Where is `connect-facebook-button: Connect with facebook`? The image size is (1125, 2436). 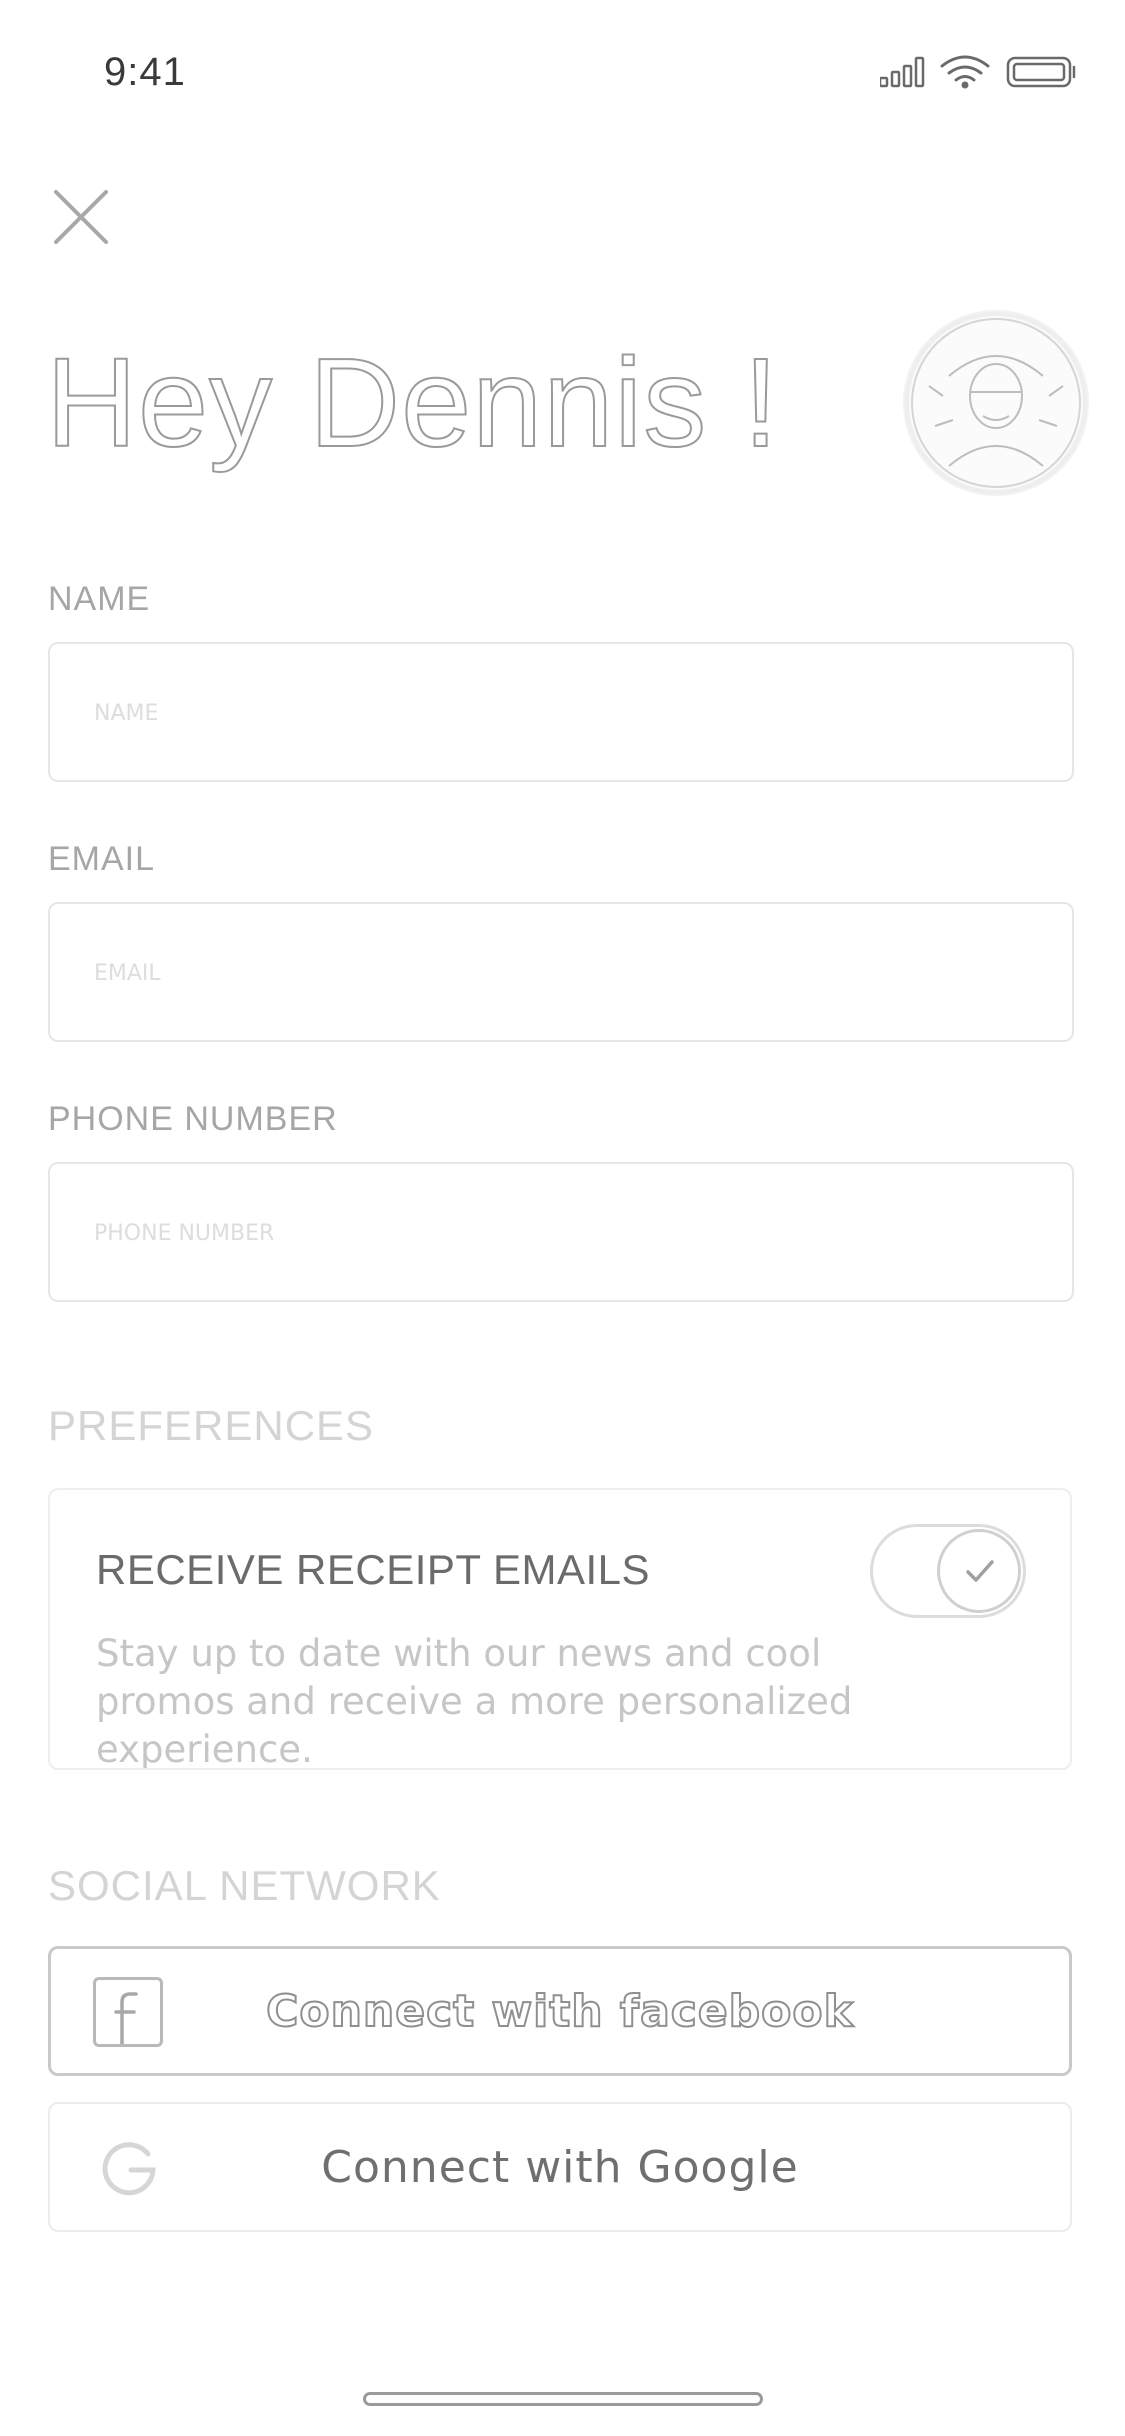
connect-facebook-button: Connect with facebook is located at coordinates (560, 2011).